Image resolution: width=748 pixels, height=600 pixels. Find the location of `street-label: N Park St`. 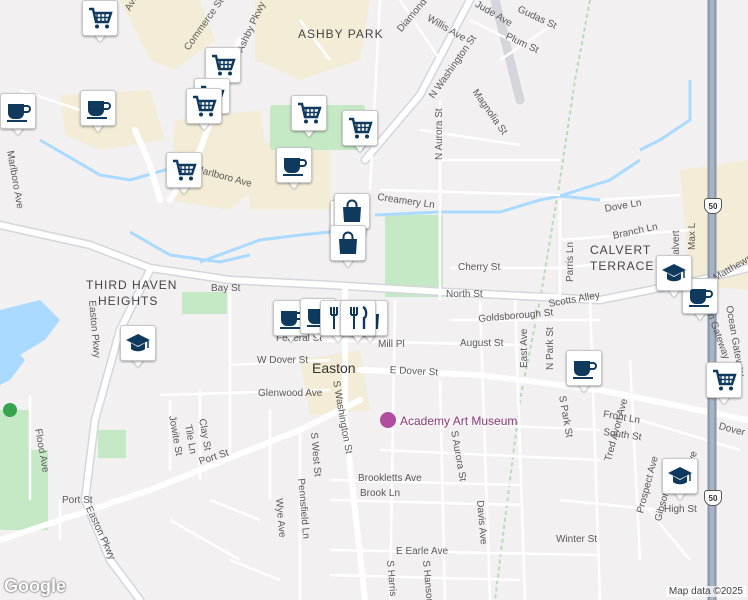

street-label: N Park St is located at coordinates (550, 348).